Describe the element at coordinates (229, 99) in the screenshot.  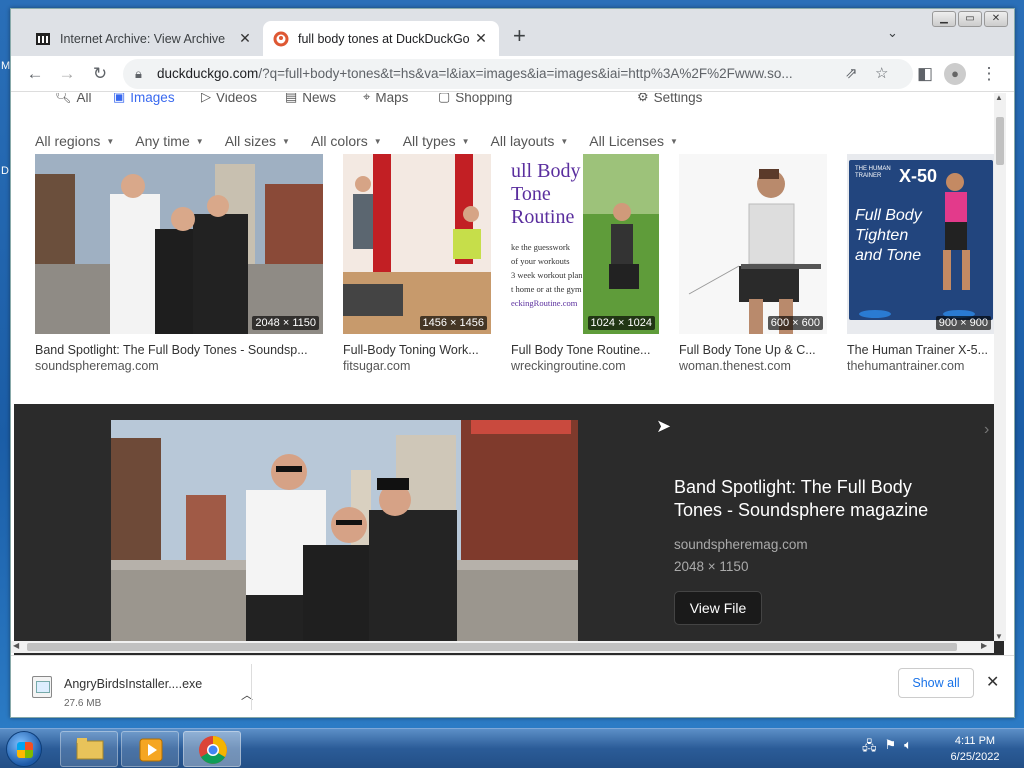
I see `nav-tab-videos: ▷ Videos` at that location.